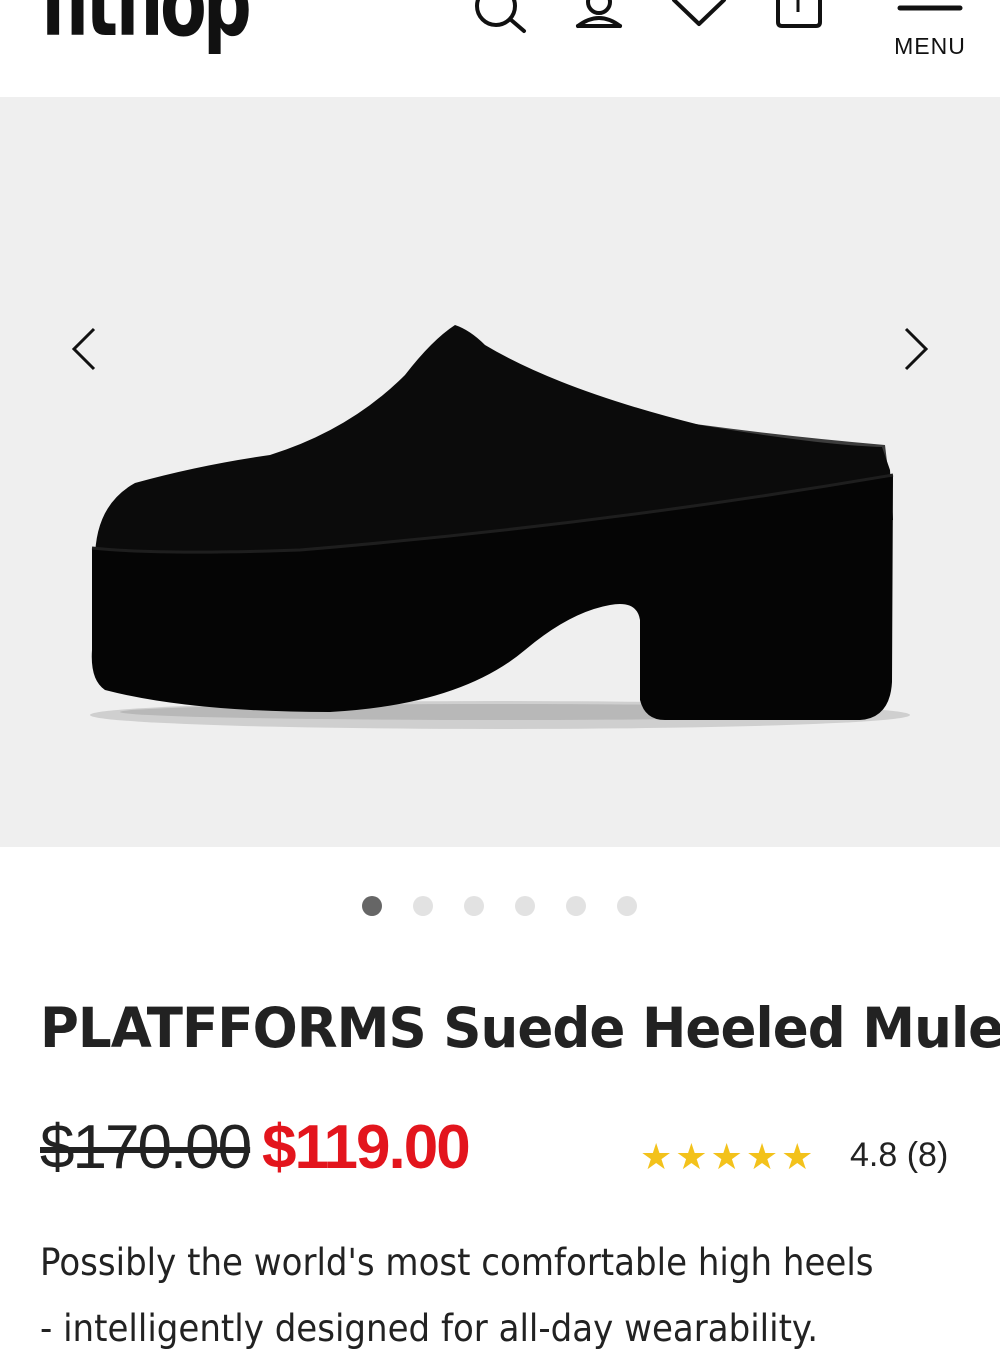  What do you see at coordinates (930, 8) in the screenshot?
I see `hamburger-menu-icon` at bounding box center [930, 8].